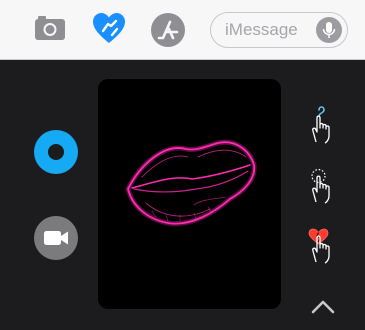 Image resolution: width=365 pixels, height=330 pixels. I want to click on kiss-lips-effect, so click(191, 183).